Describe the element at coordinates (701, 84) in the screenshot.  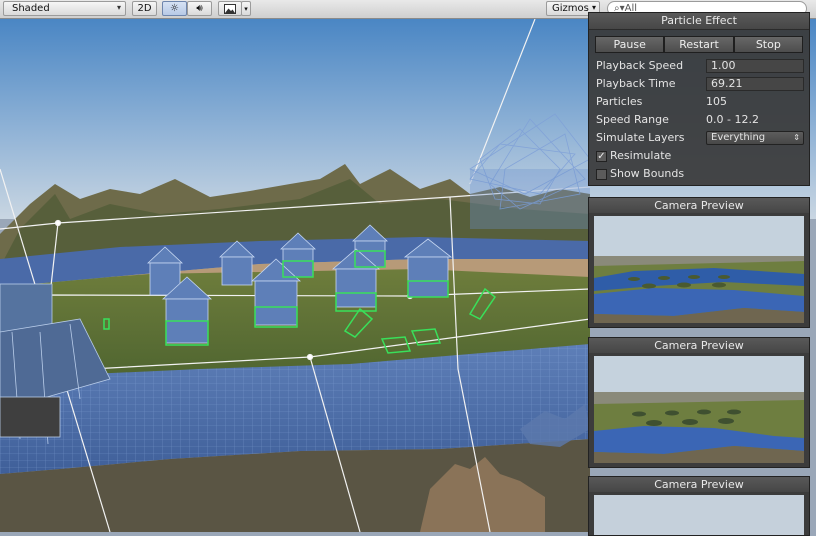
I see `playback-time-row: Playback Time 69.21` at that location.